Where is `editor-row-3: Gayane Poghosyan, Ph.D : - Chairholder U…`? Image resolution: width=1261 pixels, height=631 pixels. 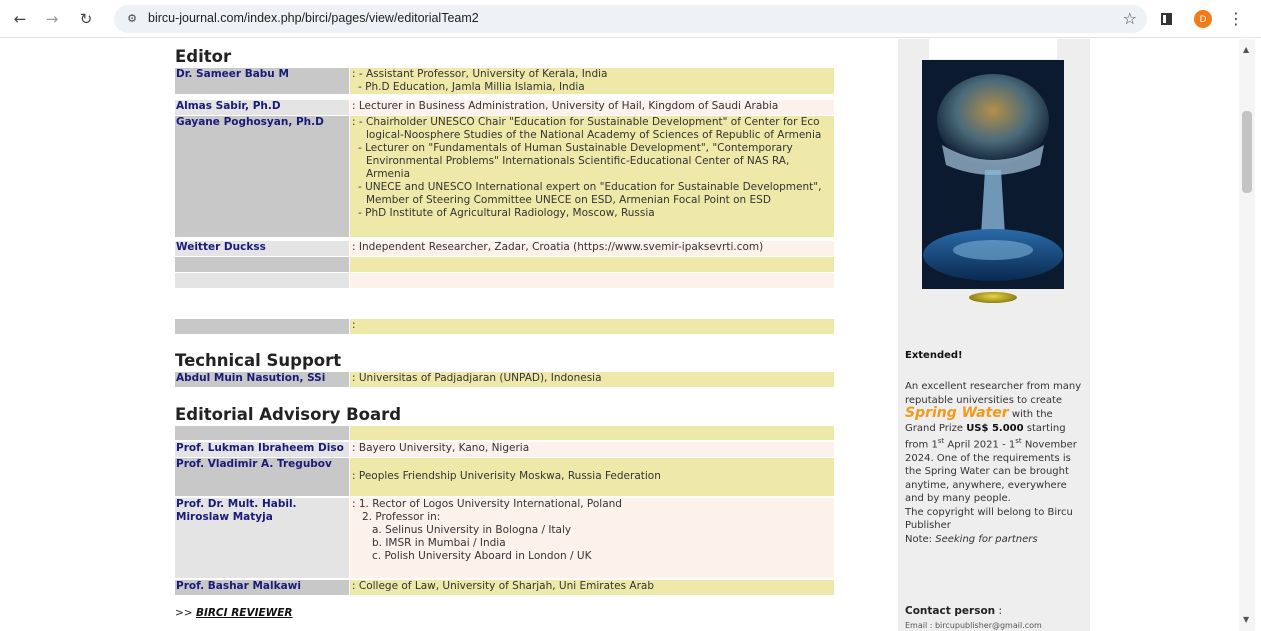
editor-row-3: Gayane Poghosyan, Ph.D : - Chairholder U… is located at coordinates (504, 176).